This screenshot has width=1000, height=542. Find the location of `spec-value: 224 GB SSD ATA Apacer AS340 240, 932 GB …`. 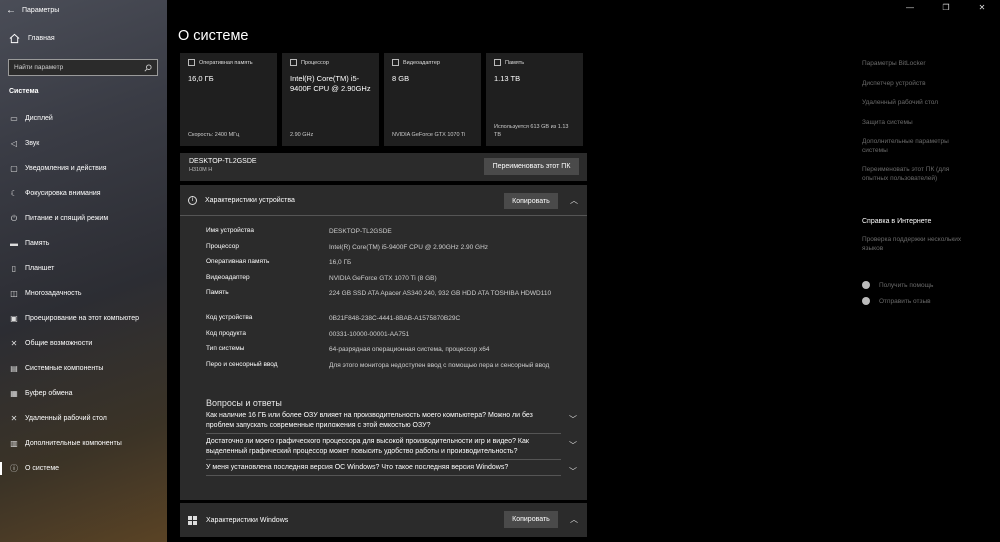

spec-value: 224 GB SSD ATA Apacer AS340 240, 932 GB … is located at coordinates (440, 293).